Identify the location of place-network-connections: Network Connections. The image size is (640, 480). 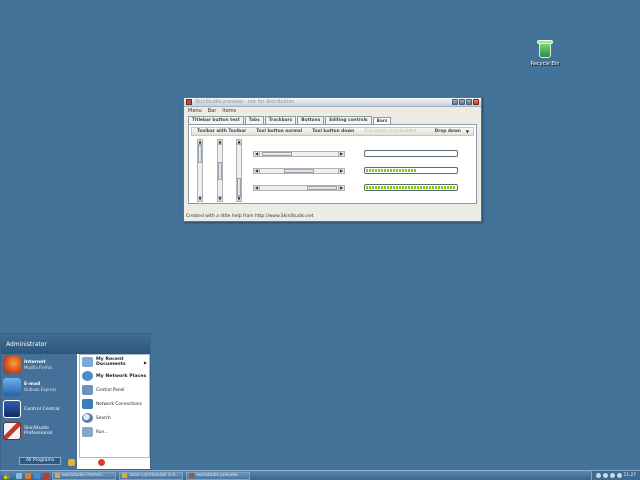
(114, 404).